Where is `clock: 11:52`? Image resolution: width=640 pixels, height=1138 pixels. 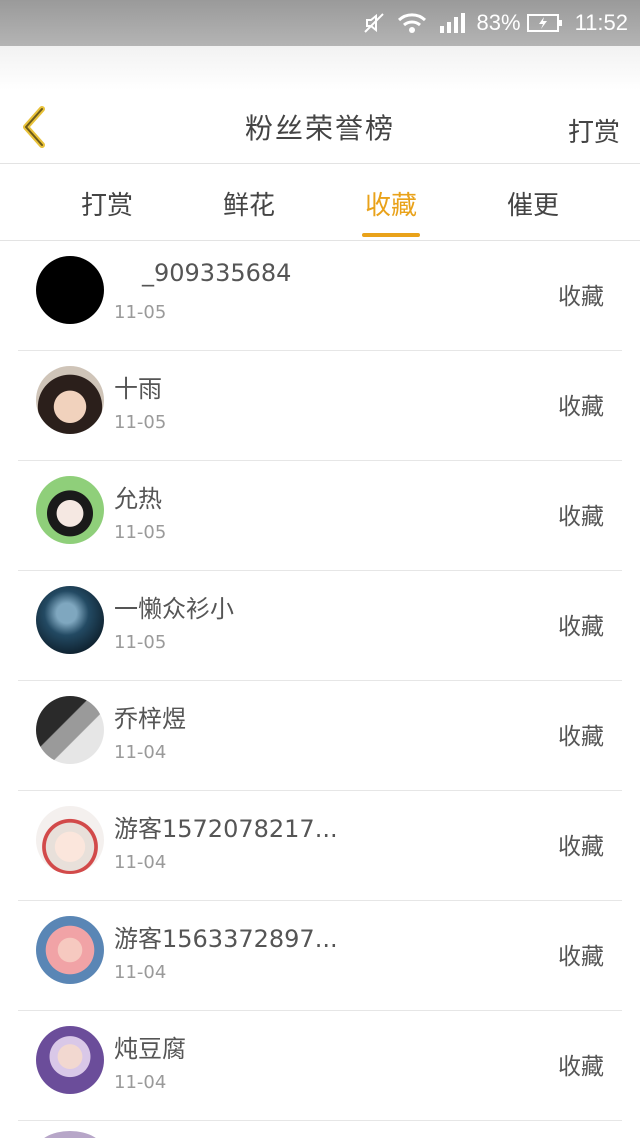 clock: 11:52 is located at coordinates (601, 22).